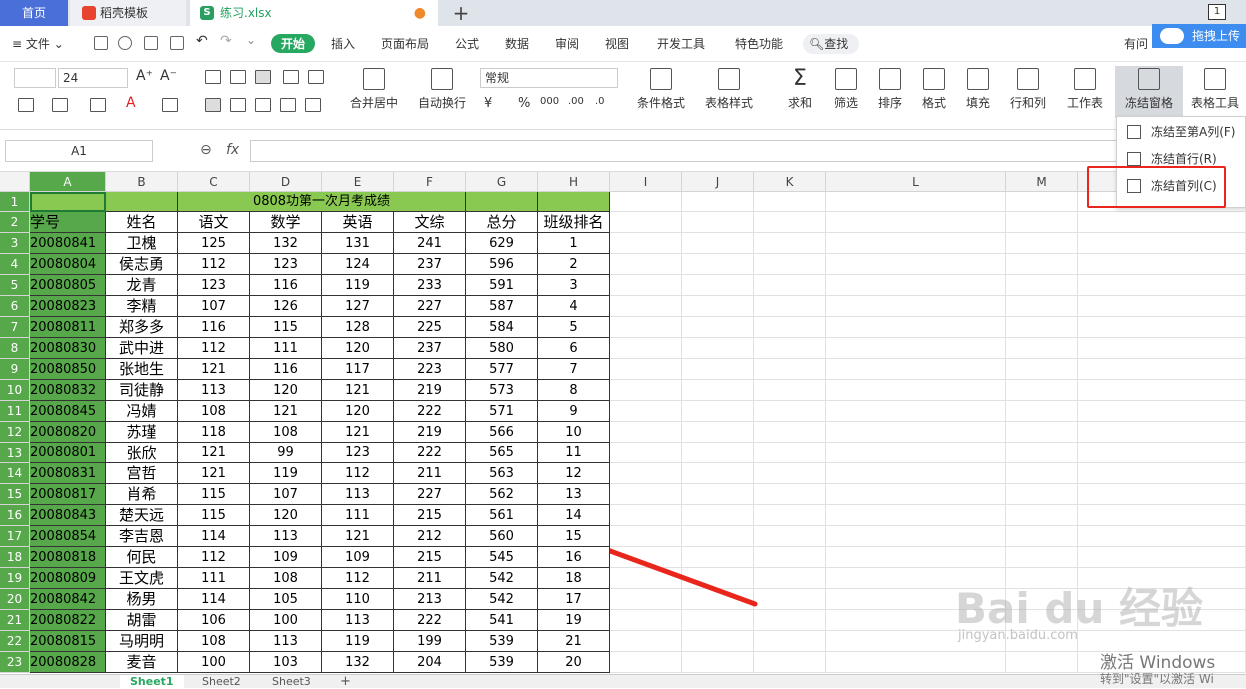 The height and width of the screenshot is (689, 1246). I want to click on score-cell: 16, so click(574, 557).